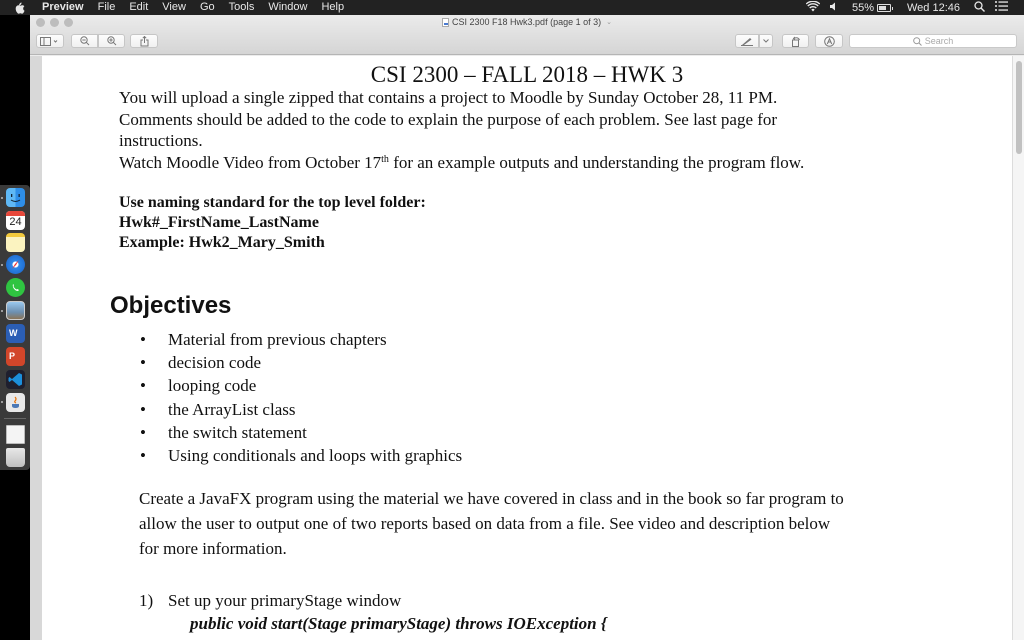 This screenshot has height=640, width=1024. I want to click on chevron-down-icon: ⌄, so click(609, 22).